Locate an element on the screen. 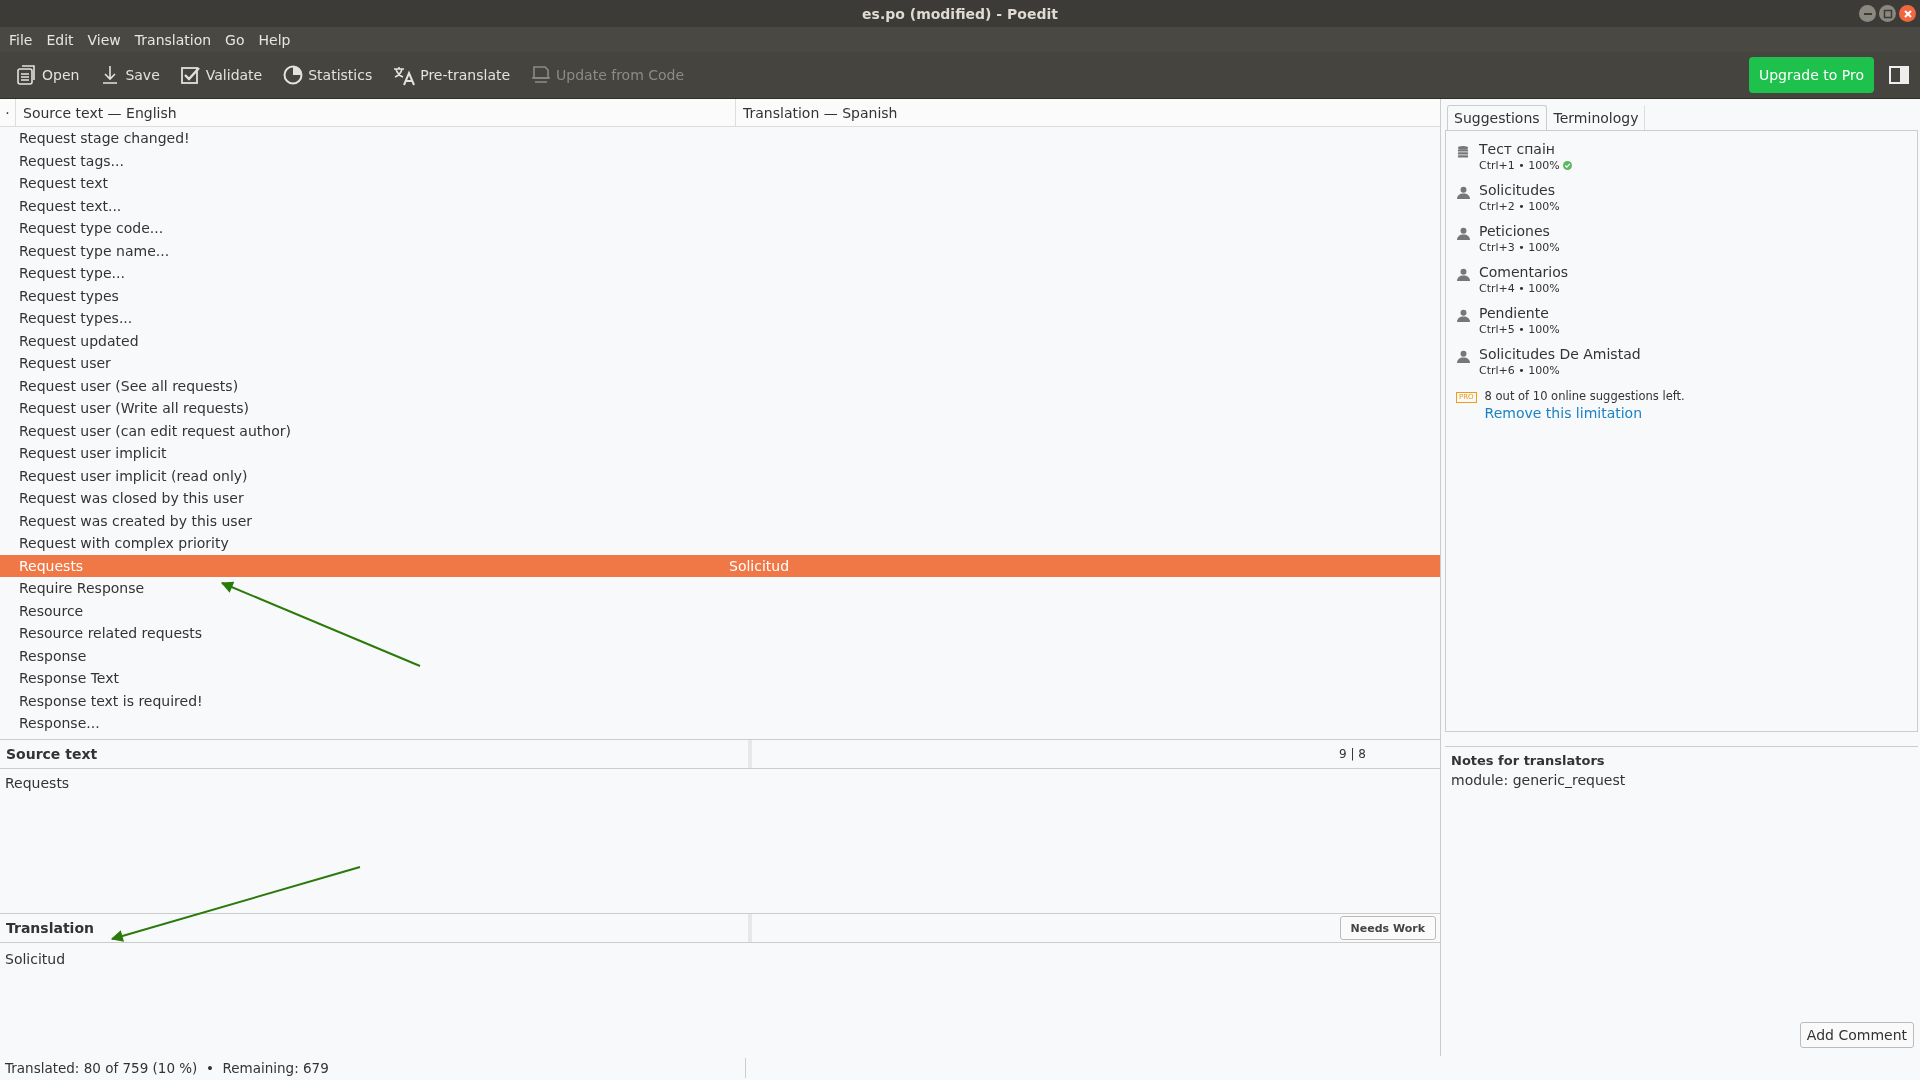 The width and height of the screenshot is (1920, 1080). source-text: Requests is located at coordinates (37, 783).